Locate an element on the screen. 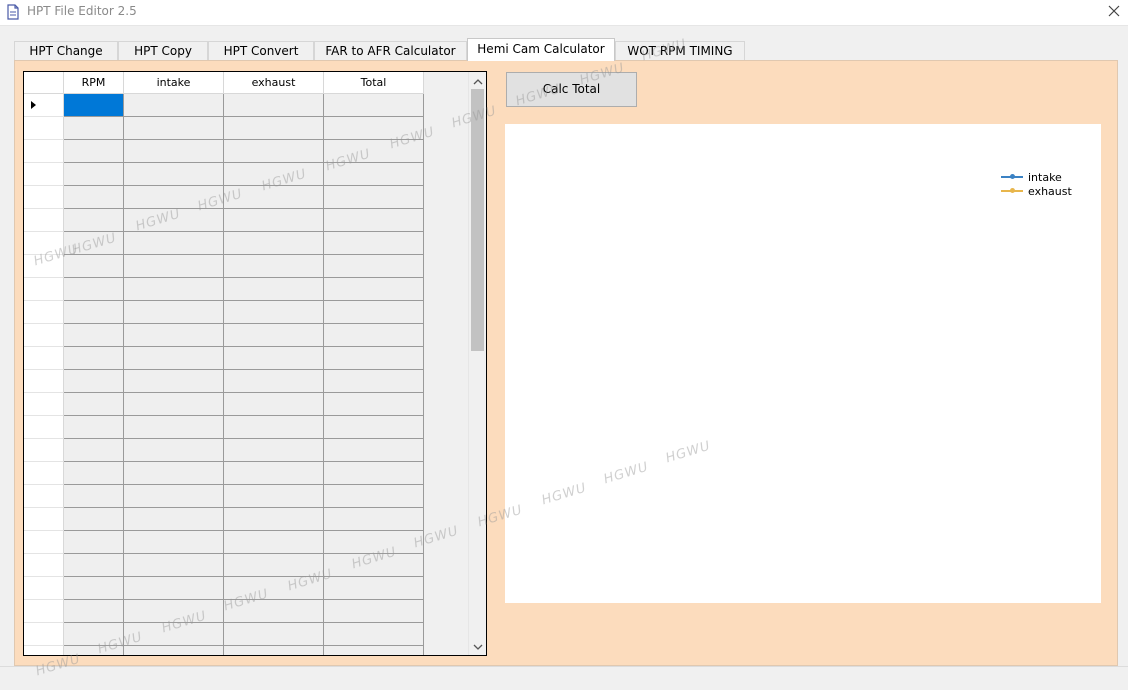 The image size is (1128, 690). grid-corner is located at coordinates (44, 83).